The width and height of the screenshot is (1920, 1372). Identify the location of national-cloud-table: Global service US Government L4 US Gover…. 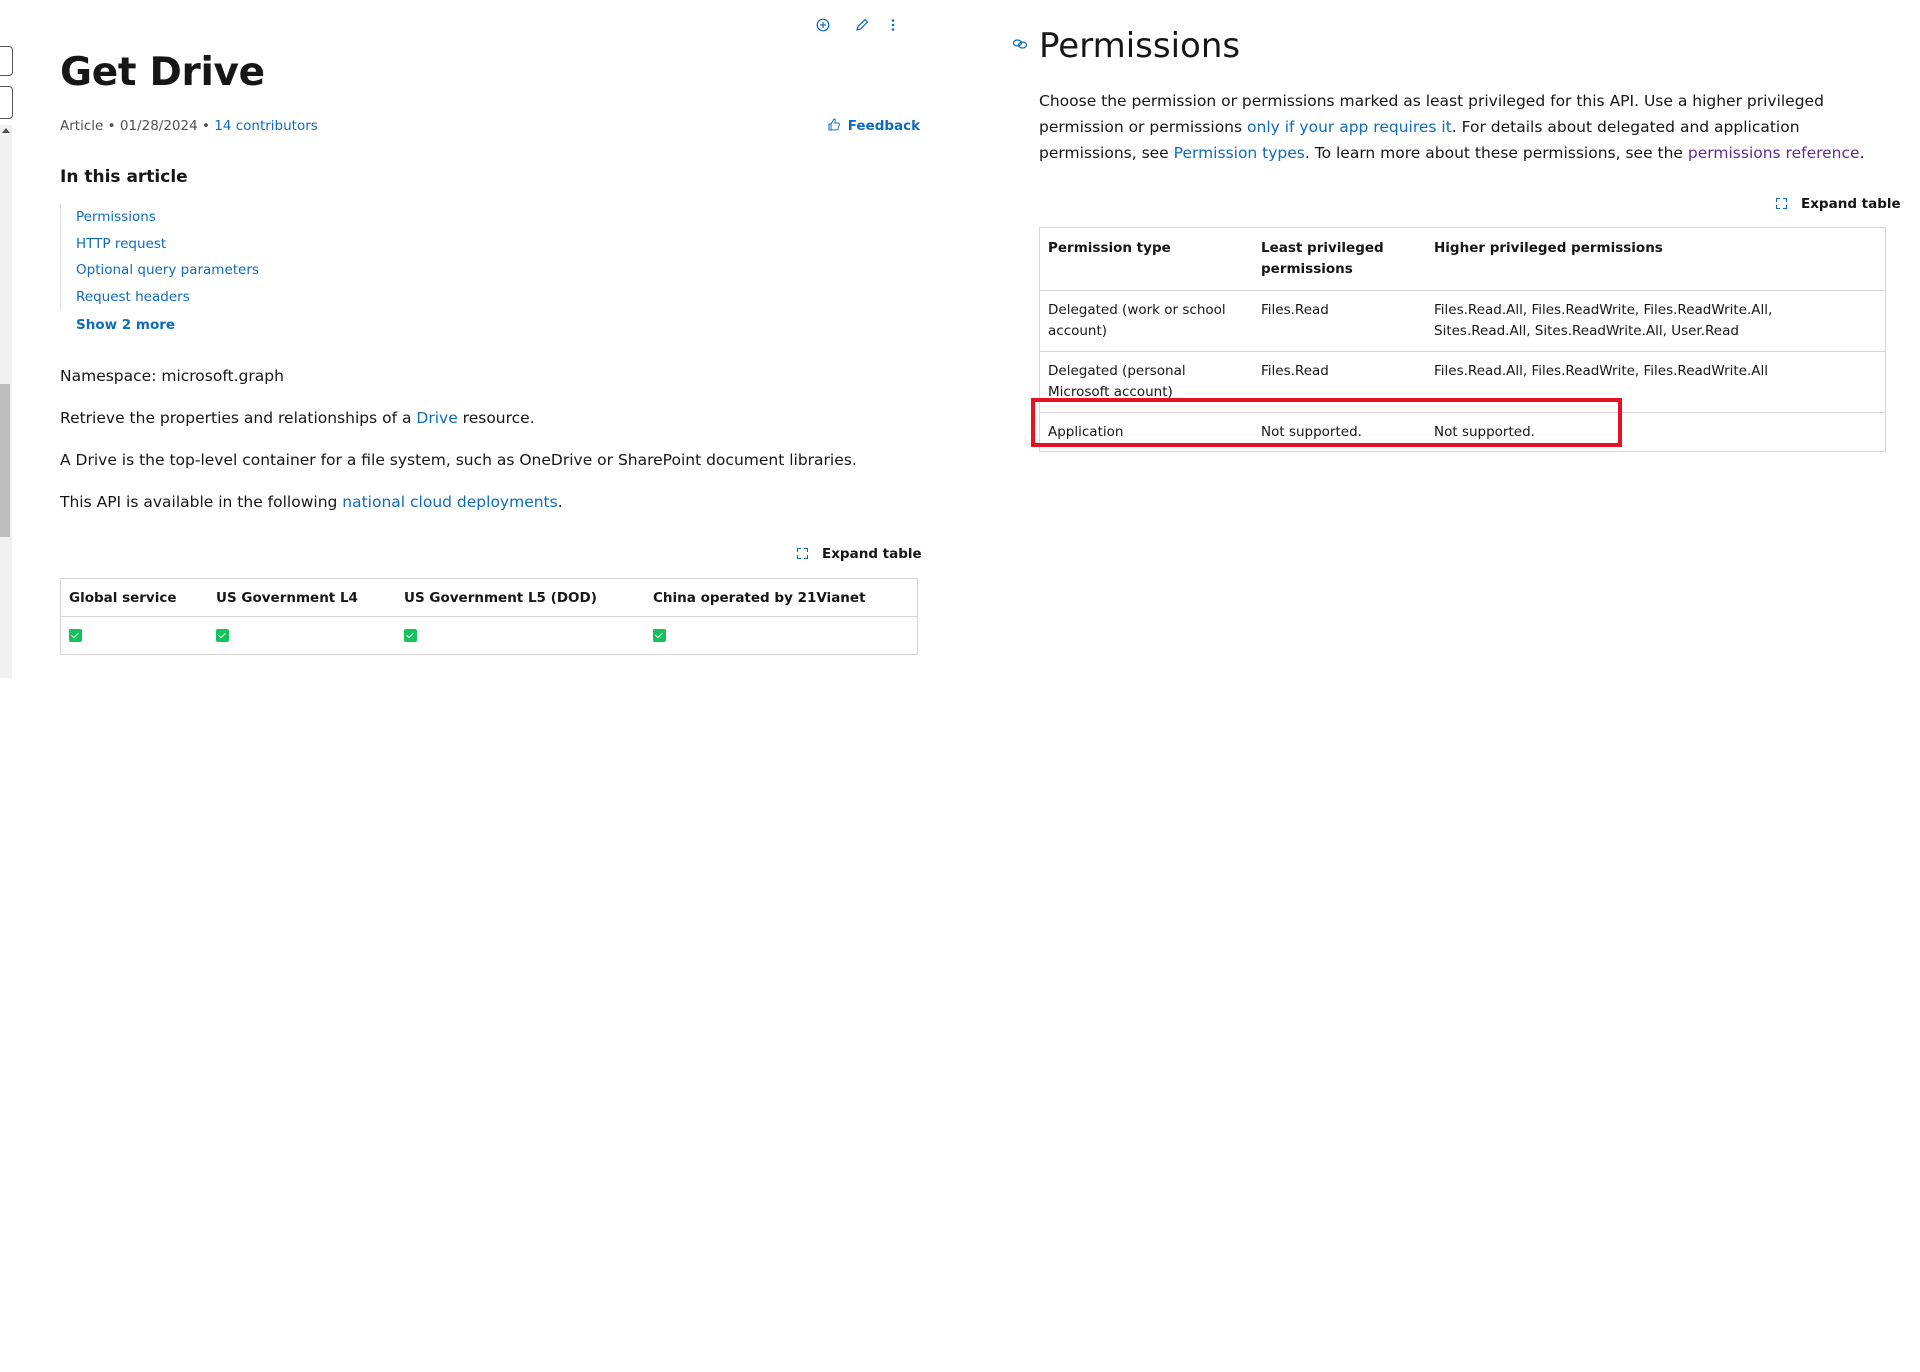
(489, 616).